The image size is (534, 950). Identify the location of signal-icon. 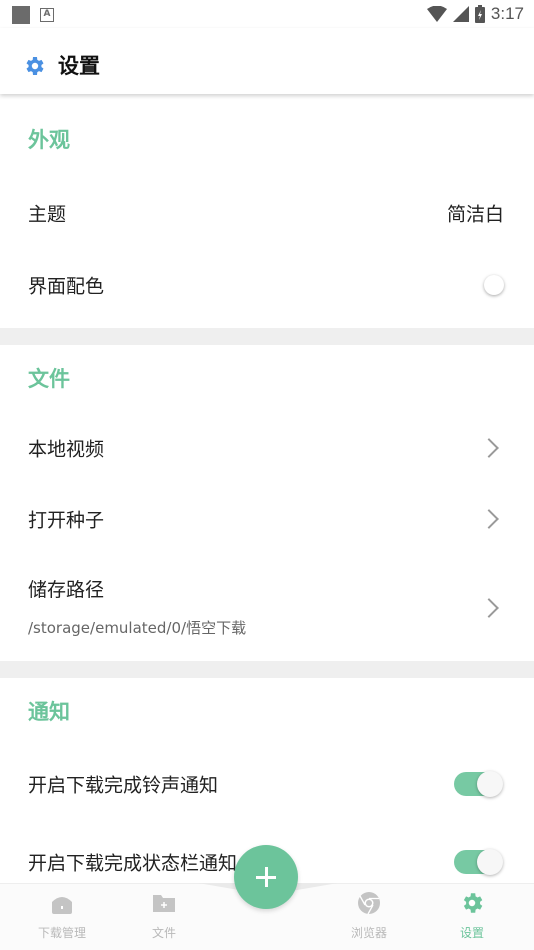
(460, 14).